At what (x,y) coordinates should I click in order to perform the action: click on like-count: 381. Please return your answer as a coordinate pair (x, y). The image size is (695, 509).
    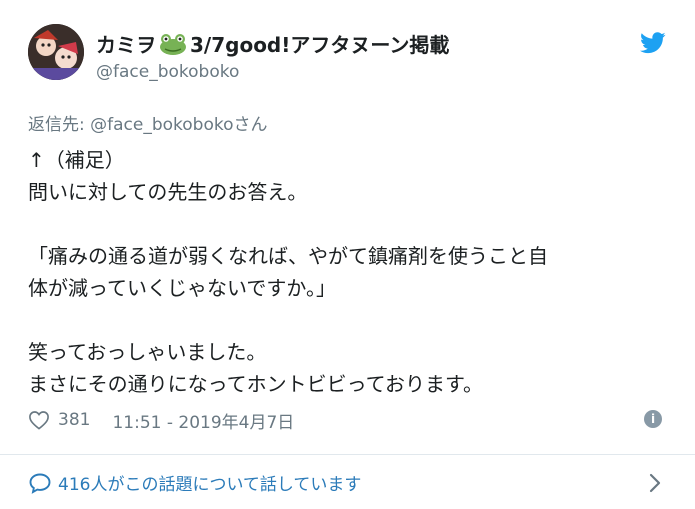
    Looking at the image, I should click on (74, 420).